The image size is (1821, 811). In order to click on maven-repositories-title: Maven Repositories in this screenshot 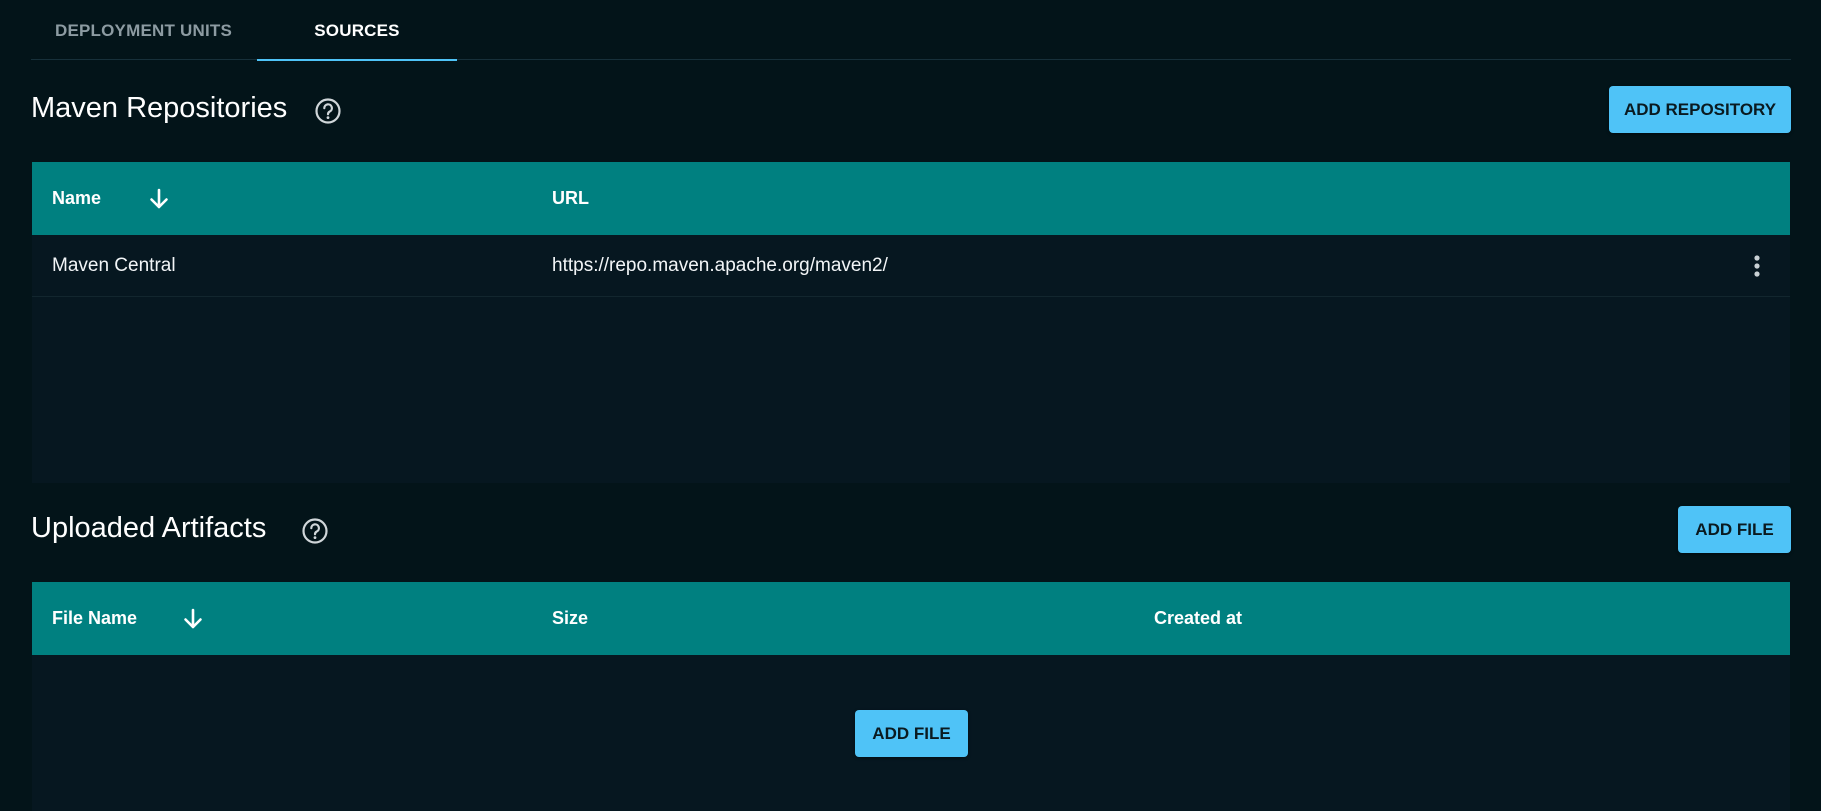, I will do `click(159, 108)`.